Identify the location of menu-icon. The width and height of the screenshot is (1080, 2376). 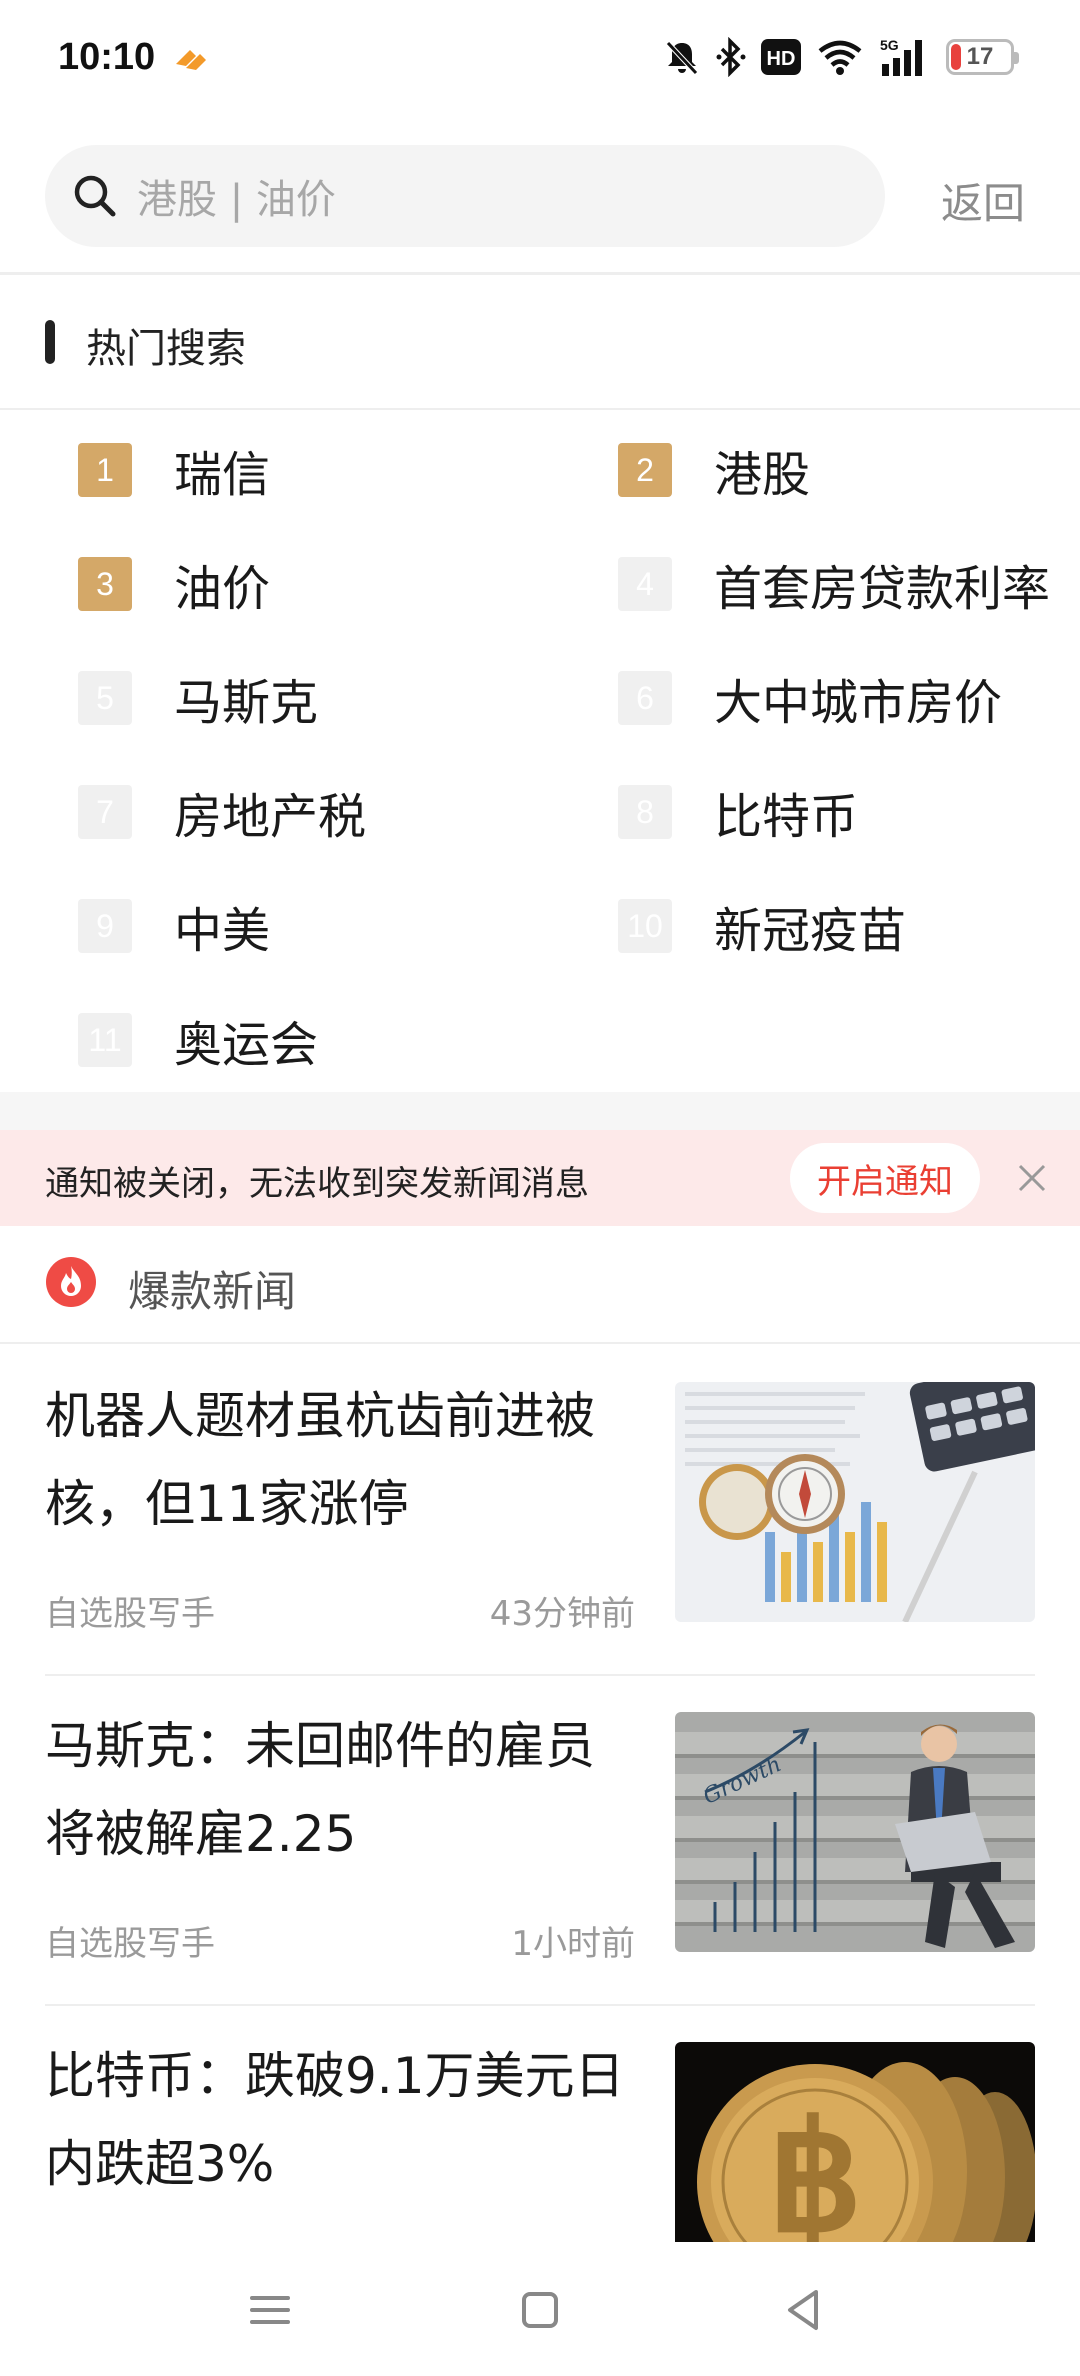
(270, 2310).